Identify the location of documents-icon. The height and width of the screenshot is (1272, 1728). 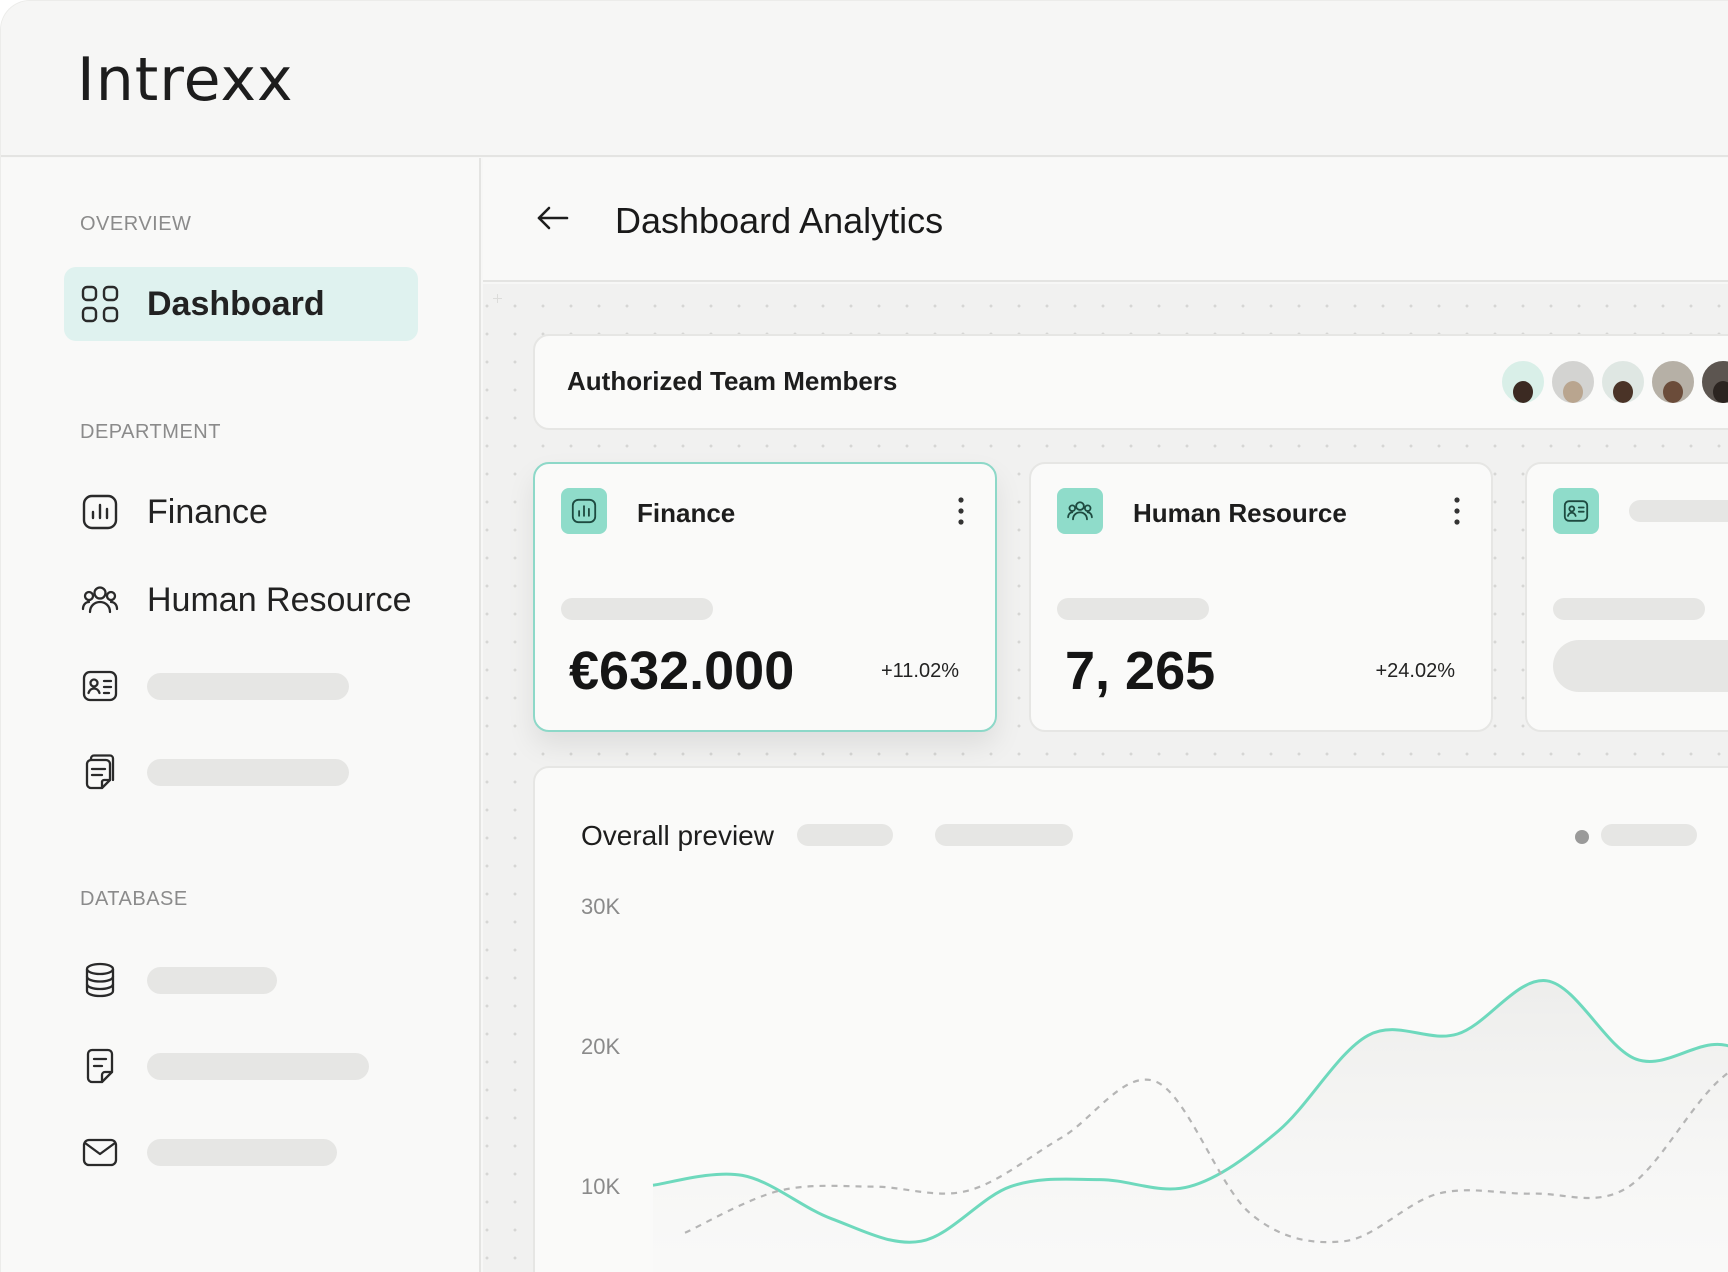
(100, 772).